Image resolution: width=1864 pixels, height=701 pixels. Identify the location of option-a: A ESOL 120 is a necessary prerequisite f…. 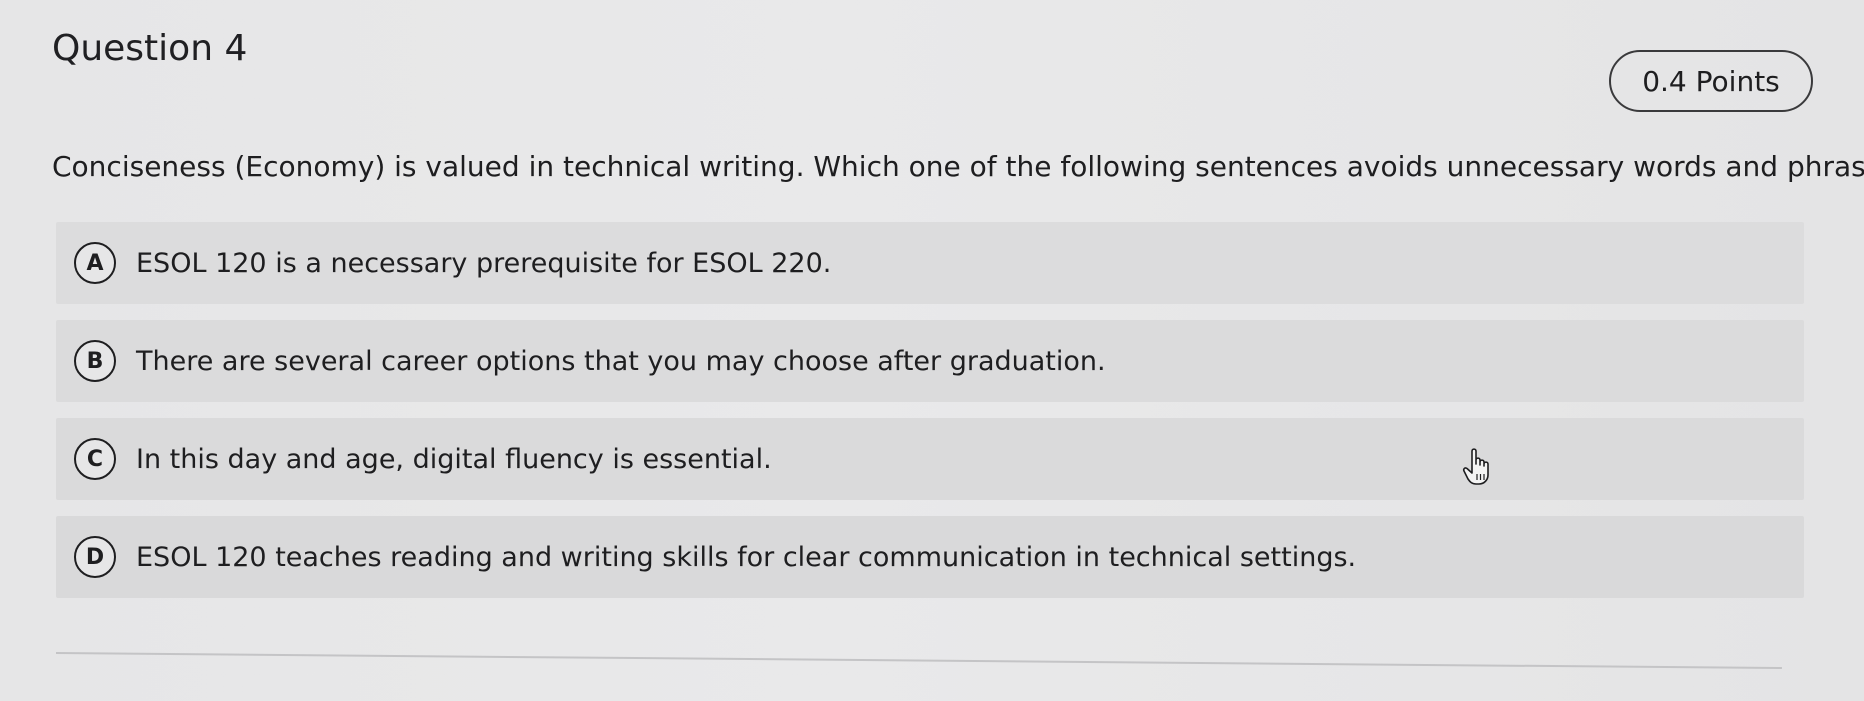
(930, 263).